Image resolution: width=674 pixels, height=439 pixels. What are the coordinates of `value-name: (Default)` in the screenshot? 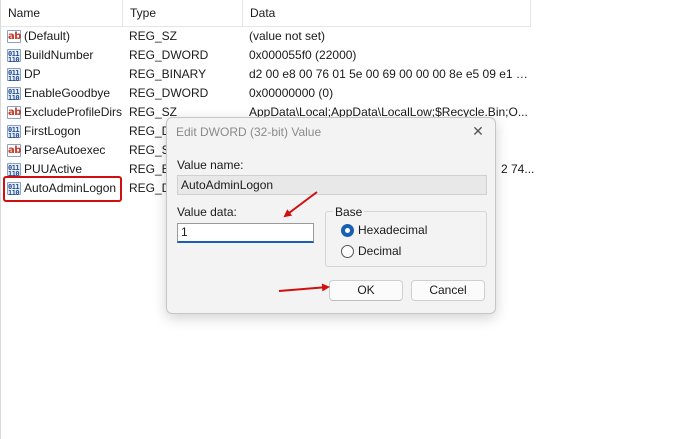 It's located at (47, 36).